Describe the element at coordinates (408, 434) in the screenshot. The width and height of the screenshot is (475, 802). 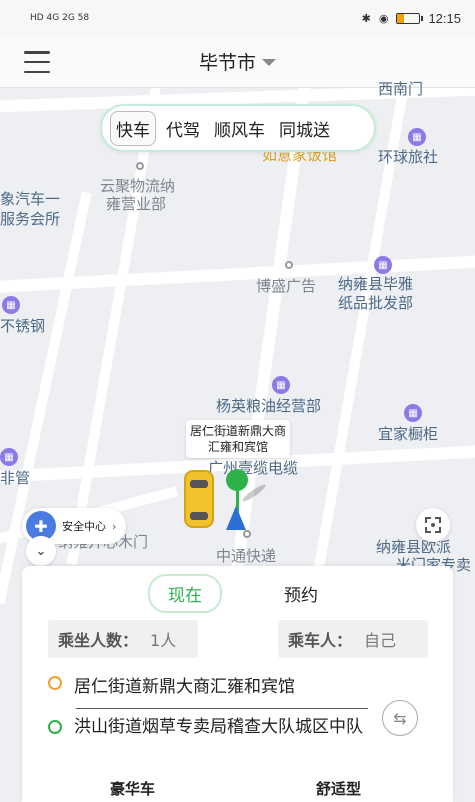
I see `poi-label: 宜家橱柜` at that location.